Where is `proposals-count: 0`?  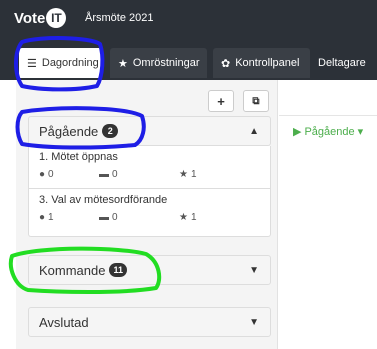
proposals-count: 0 is located at coordinates (51, 174).